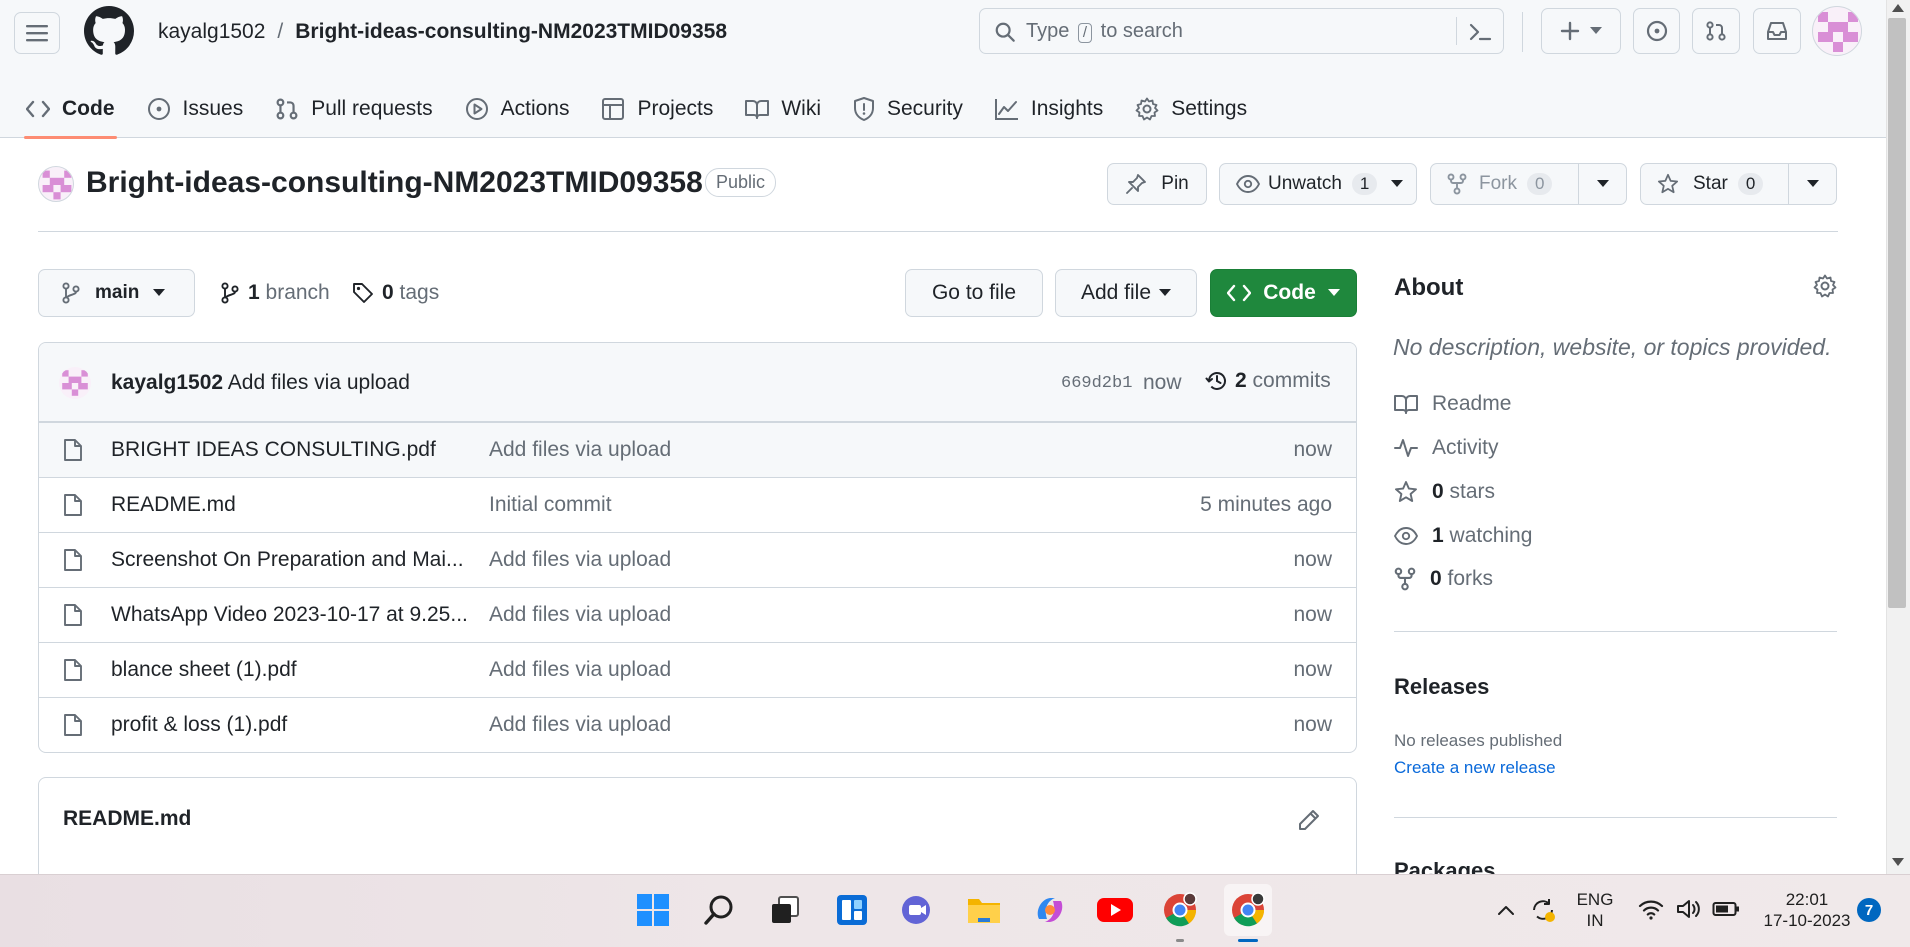 The image size is (1910, 947). I want to click on file-name: blance sheet (1).pdf, so click(204, 670).